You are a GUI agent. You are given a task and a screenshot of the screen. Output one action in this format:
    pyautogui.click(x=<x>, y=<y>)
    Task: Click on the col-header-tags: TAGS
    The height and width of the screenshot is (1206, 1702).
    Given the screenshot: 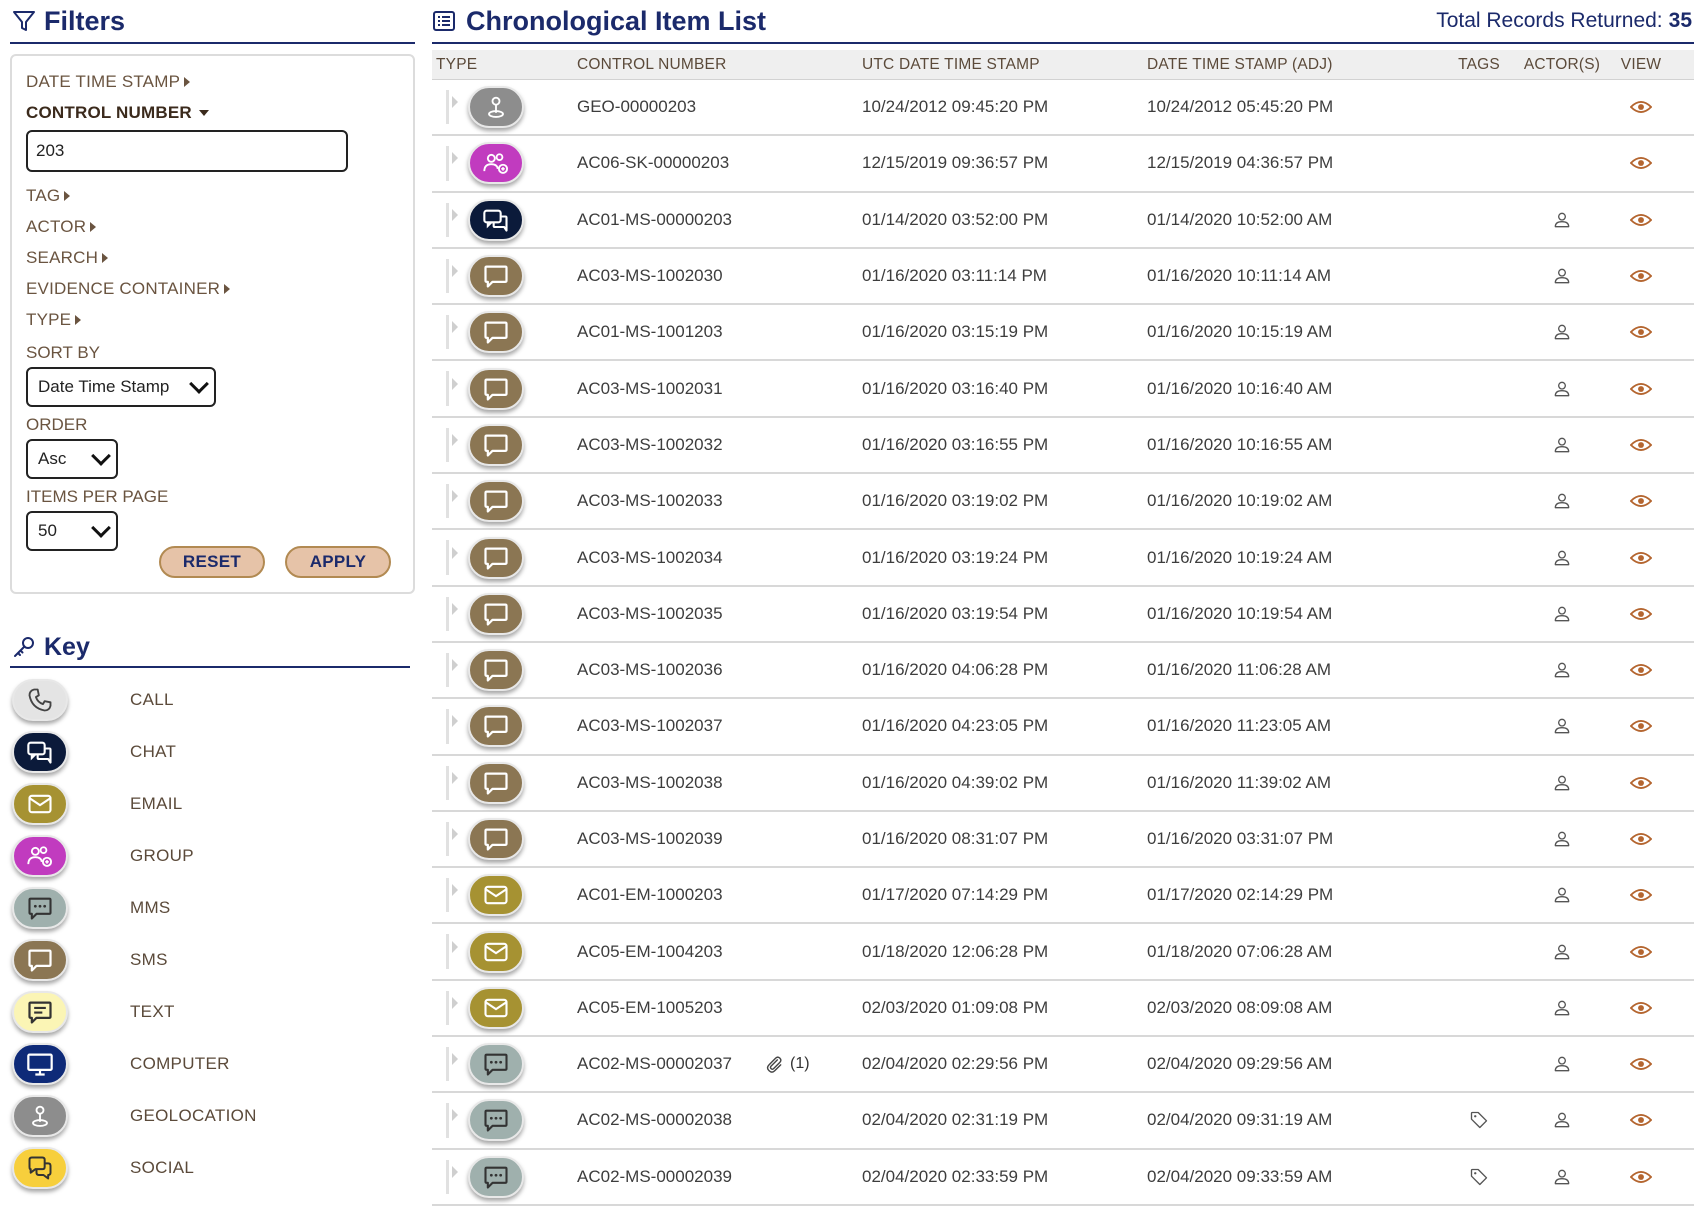 What is the action you would take?
    pyautogui.click(x=1479, y=65)
    